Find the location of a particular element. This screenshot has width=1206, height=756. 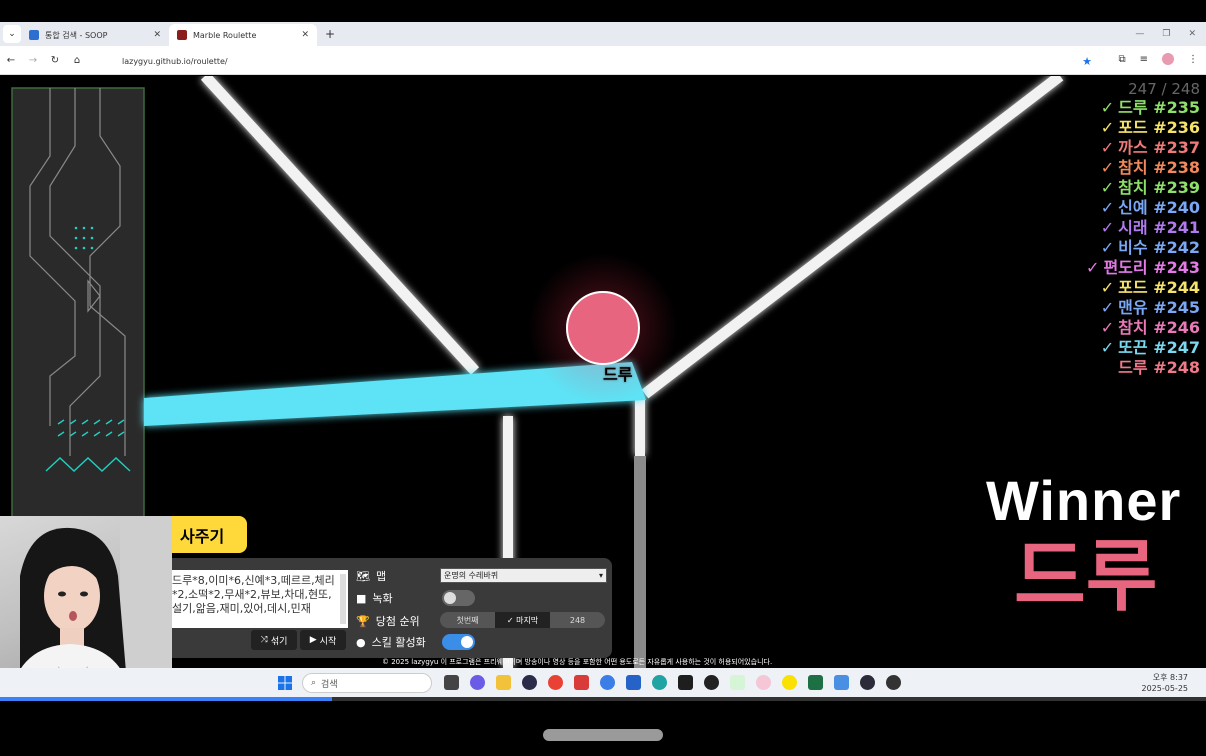

give-button: 사주기 is located at coordinates (209, 534).